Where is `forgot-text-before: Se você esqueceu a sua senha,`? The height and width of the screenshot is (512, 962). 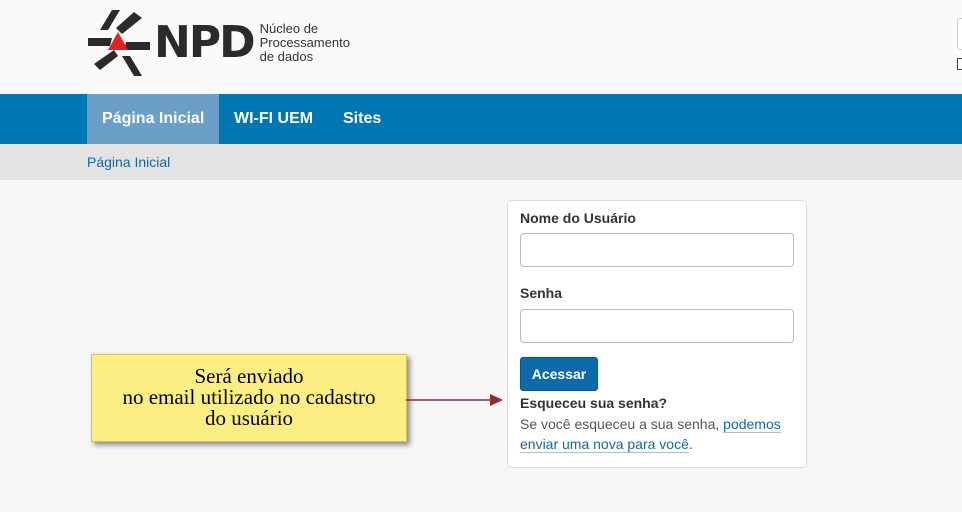
forgot-text-before: Se você esqueceu a sua senha, is located at coordinates (622, 424).